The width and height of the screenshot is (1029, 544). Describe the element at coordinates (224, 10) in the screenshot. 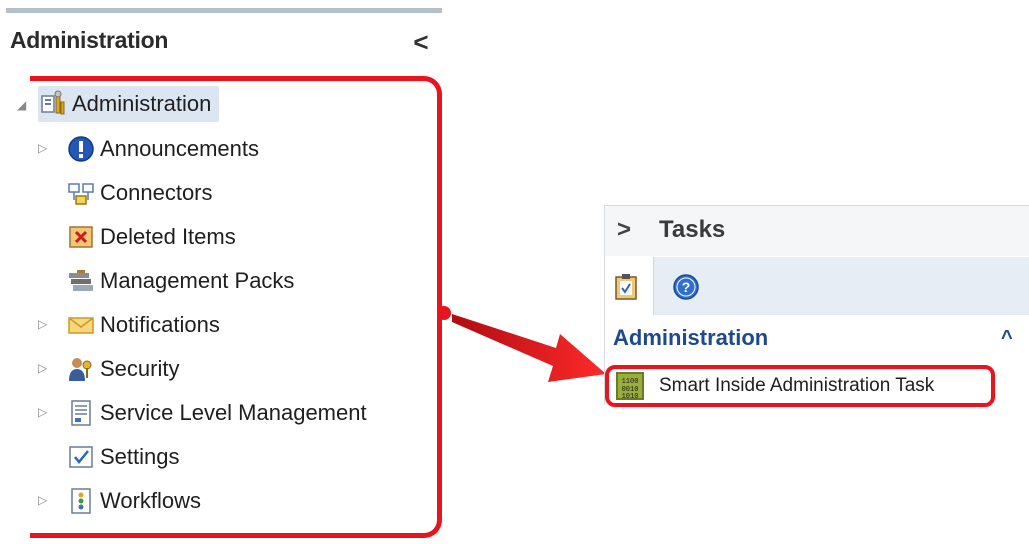

I see `pane-top-border` at that location.